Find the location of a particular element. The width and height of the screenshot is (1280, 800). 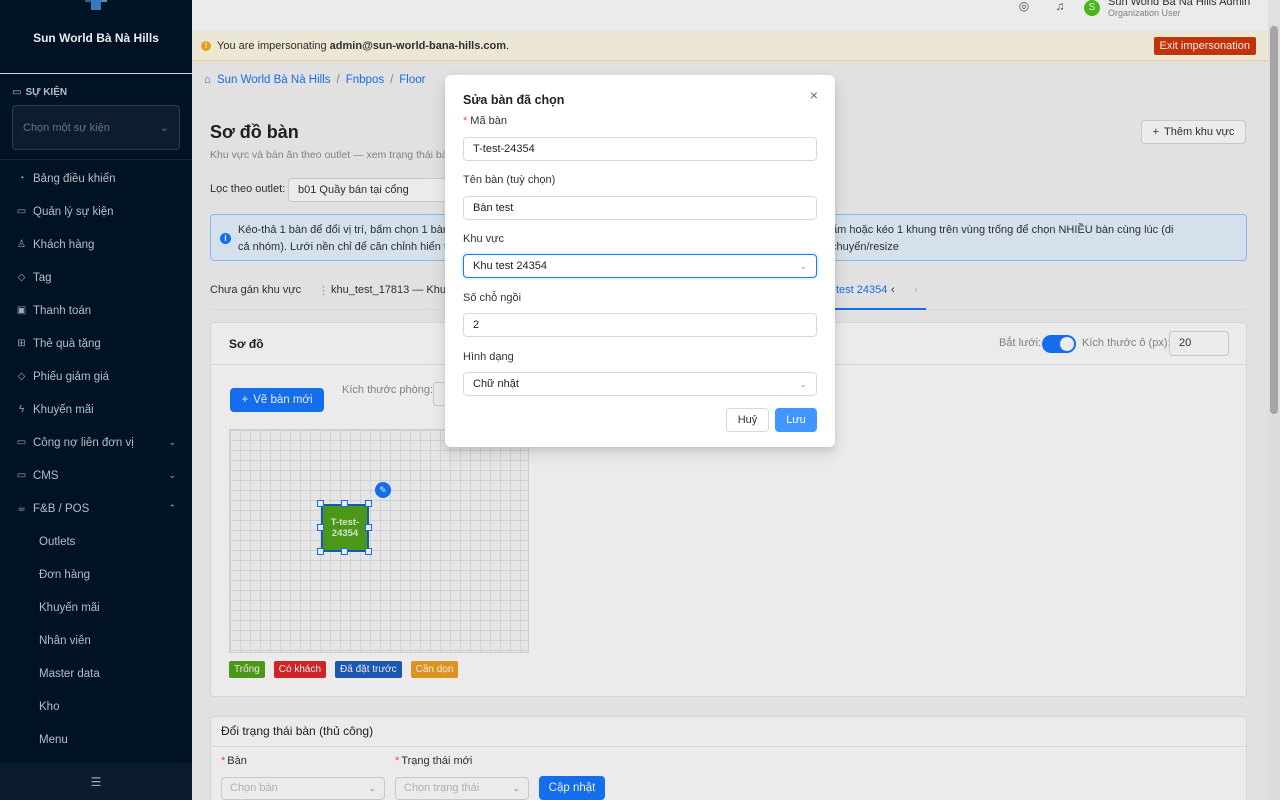

seats-label: Số chỗ ngồi is located at coordinates (492, 298).